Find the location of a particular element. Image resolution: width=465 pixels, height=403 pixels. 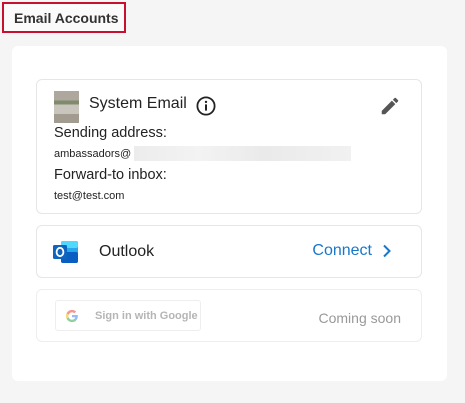

google-card: Sign in with Google Coming soon is located at coordinates (229, 315).